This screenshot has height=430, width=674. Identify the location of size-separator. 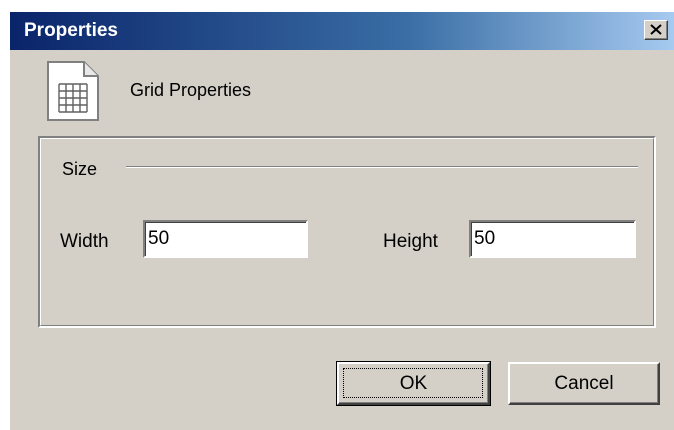
(382, 167).